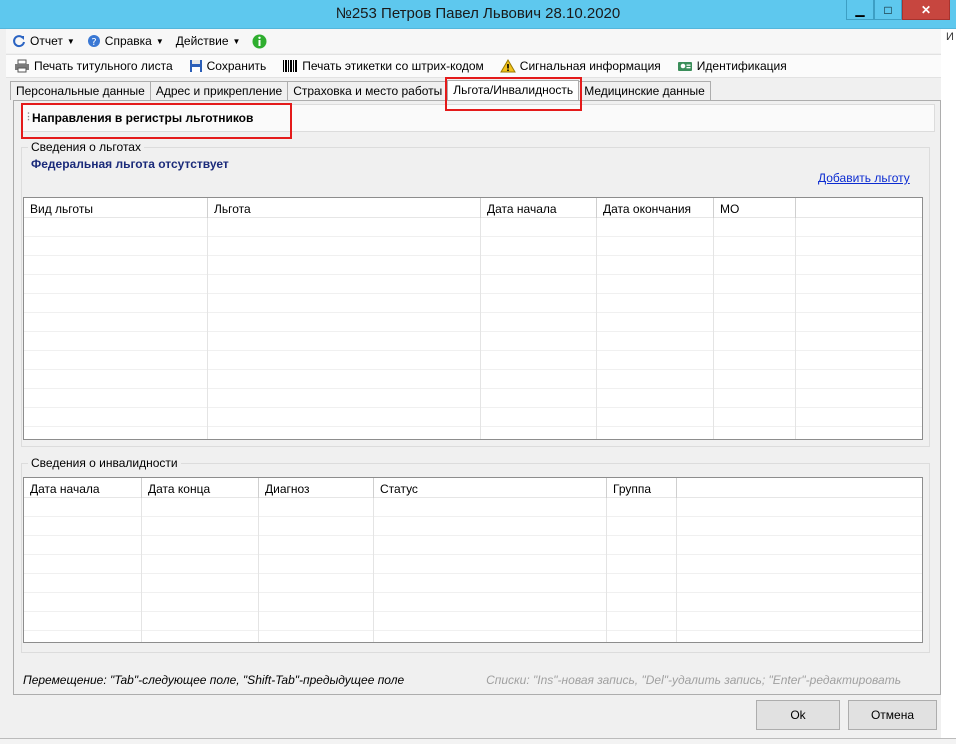 This screenshot has height=744, width=956. What do you see at coordinates (80, 90) in the screenshot?
I see `tab-personal-data: Персональные данные` at bounding box center [80, 90].